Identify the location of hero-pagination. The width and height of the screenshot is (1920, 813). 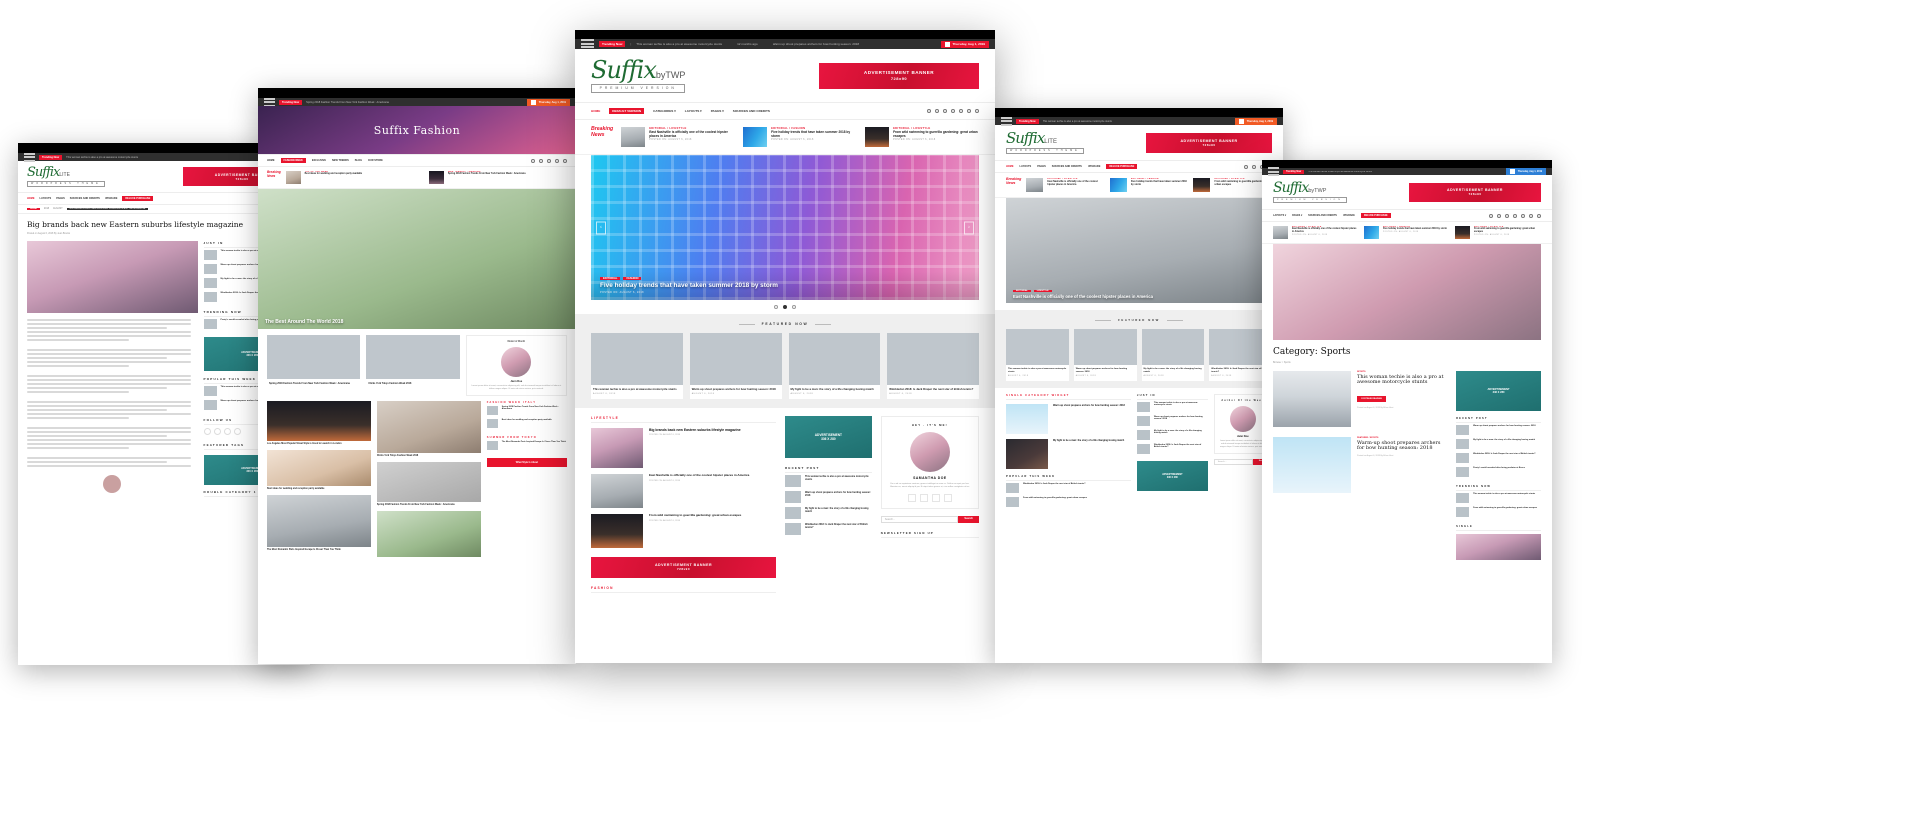
(785, 307).